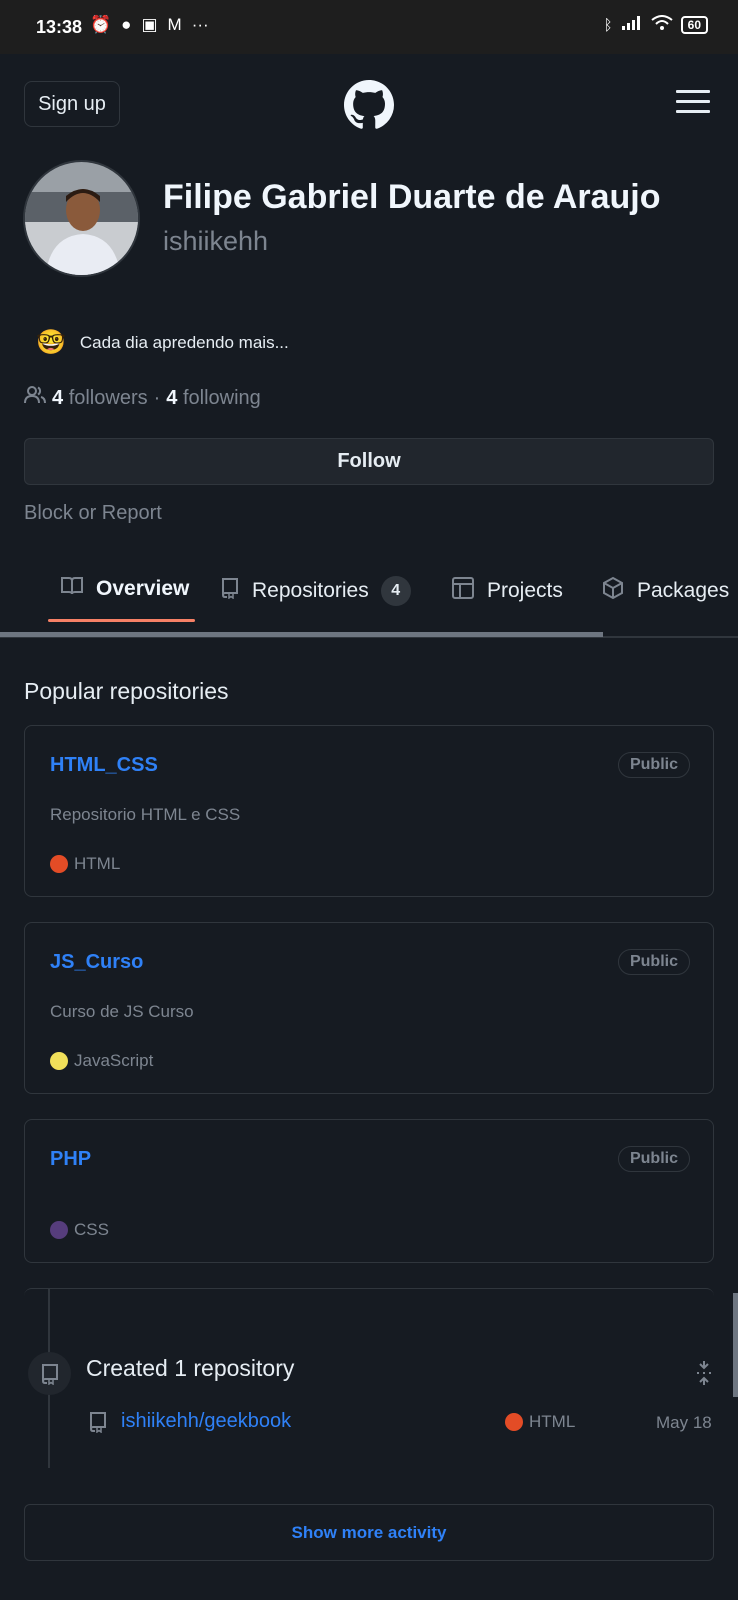 The image size is (738, 1600). Describe the element at coordinates (662, 25) in the screenshot. I see `wifi-icon` at that location.